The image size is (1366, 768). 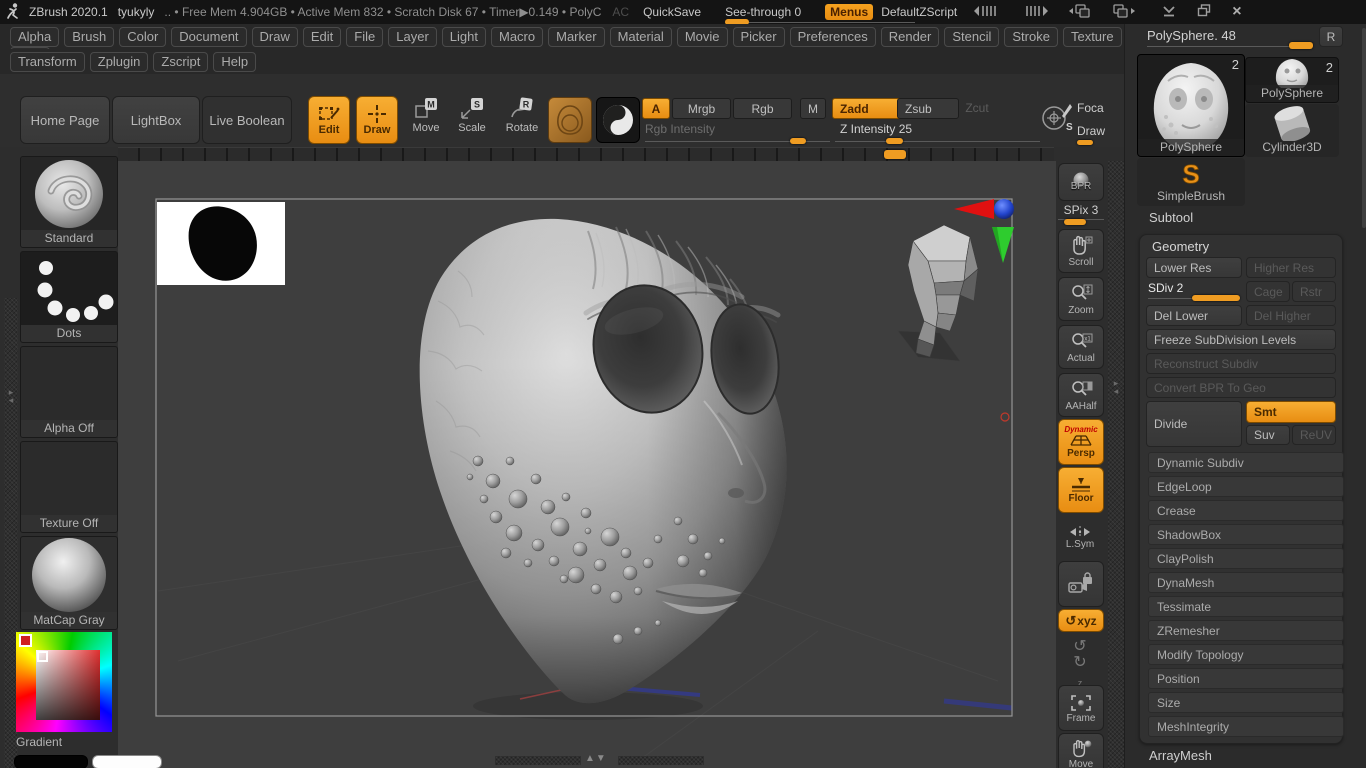 I want to click on brush-thumb-standard: Standard, so click(x=69, y=202).